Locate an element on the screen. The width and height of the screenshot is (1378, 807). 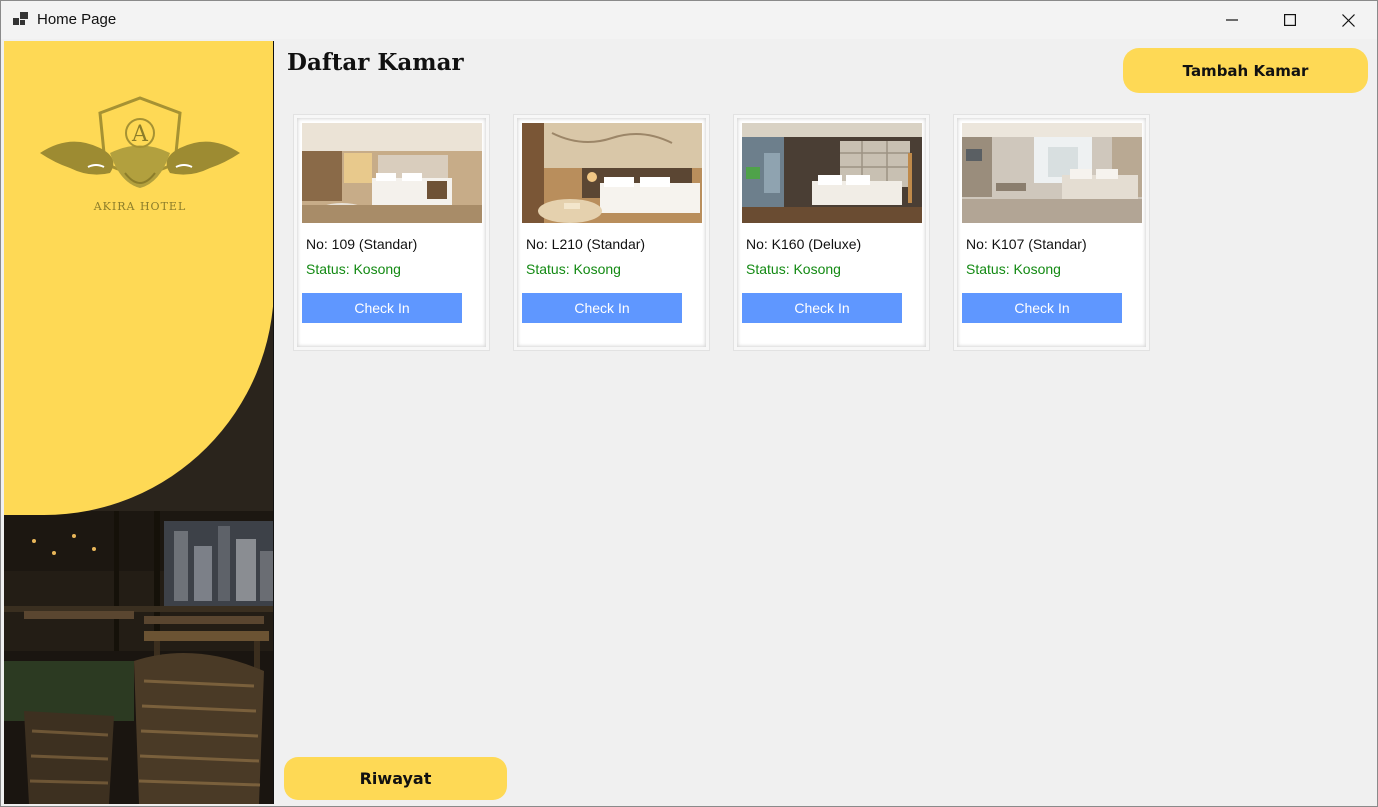
room-number: No: K107 (Standar) is located at coordinates (1026, 244).